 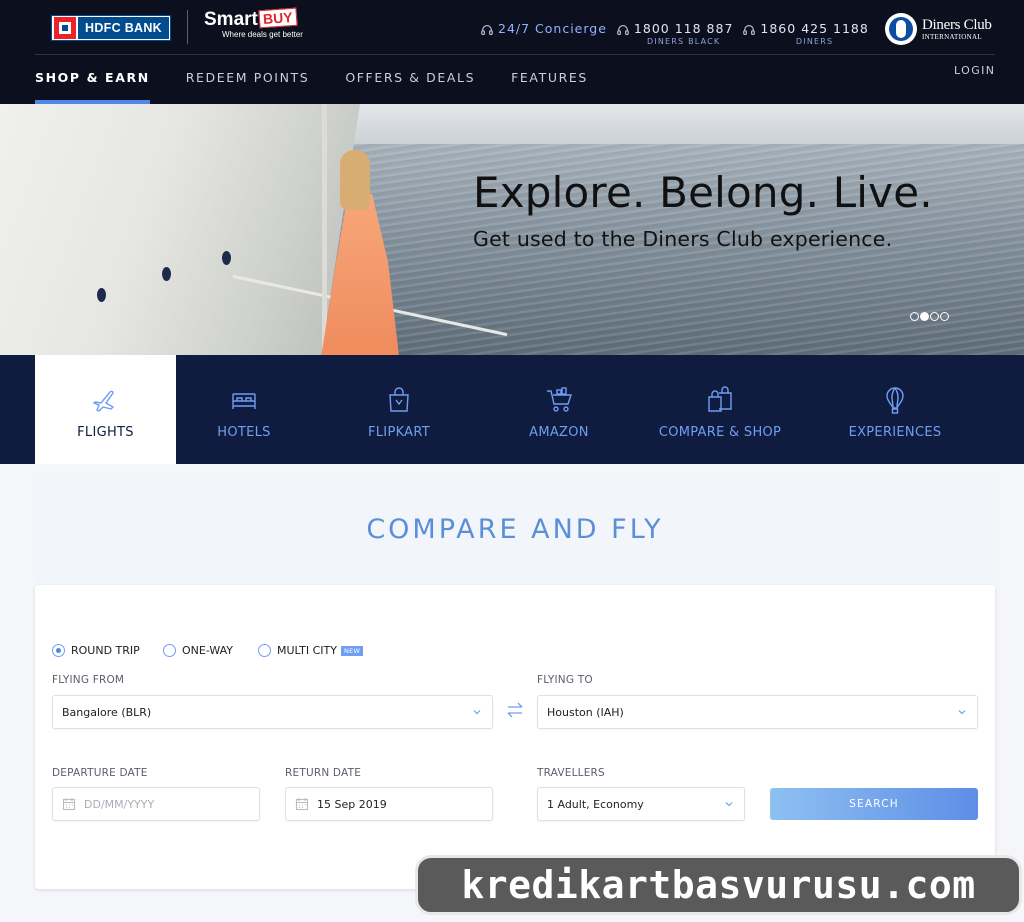 I want to click on bed-icon, so click(x=244, y=401).